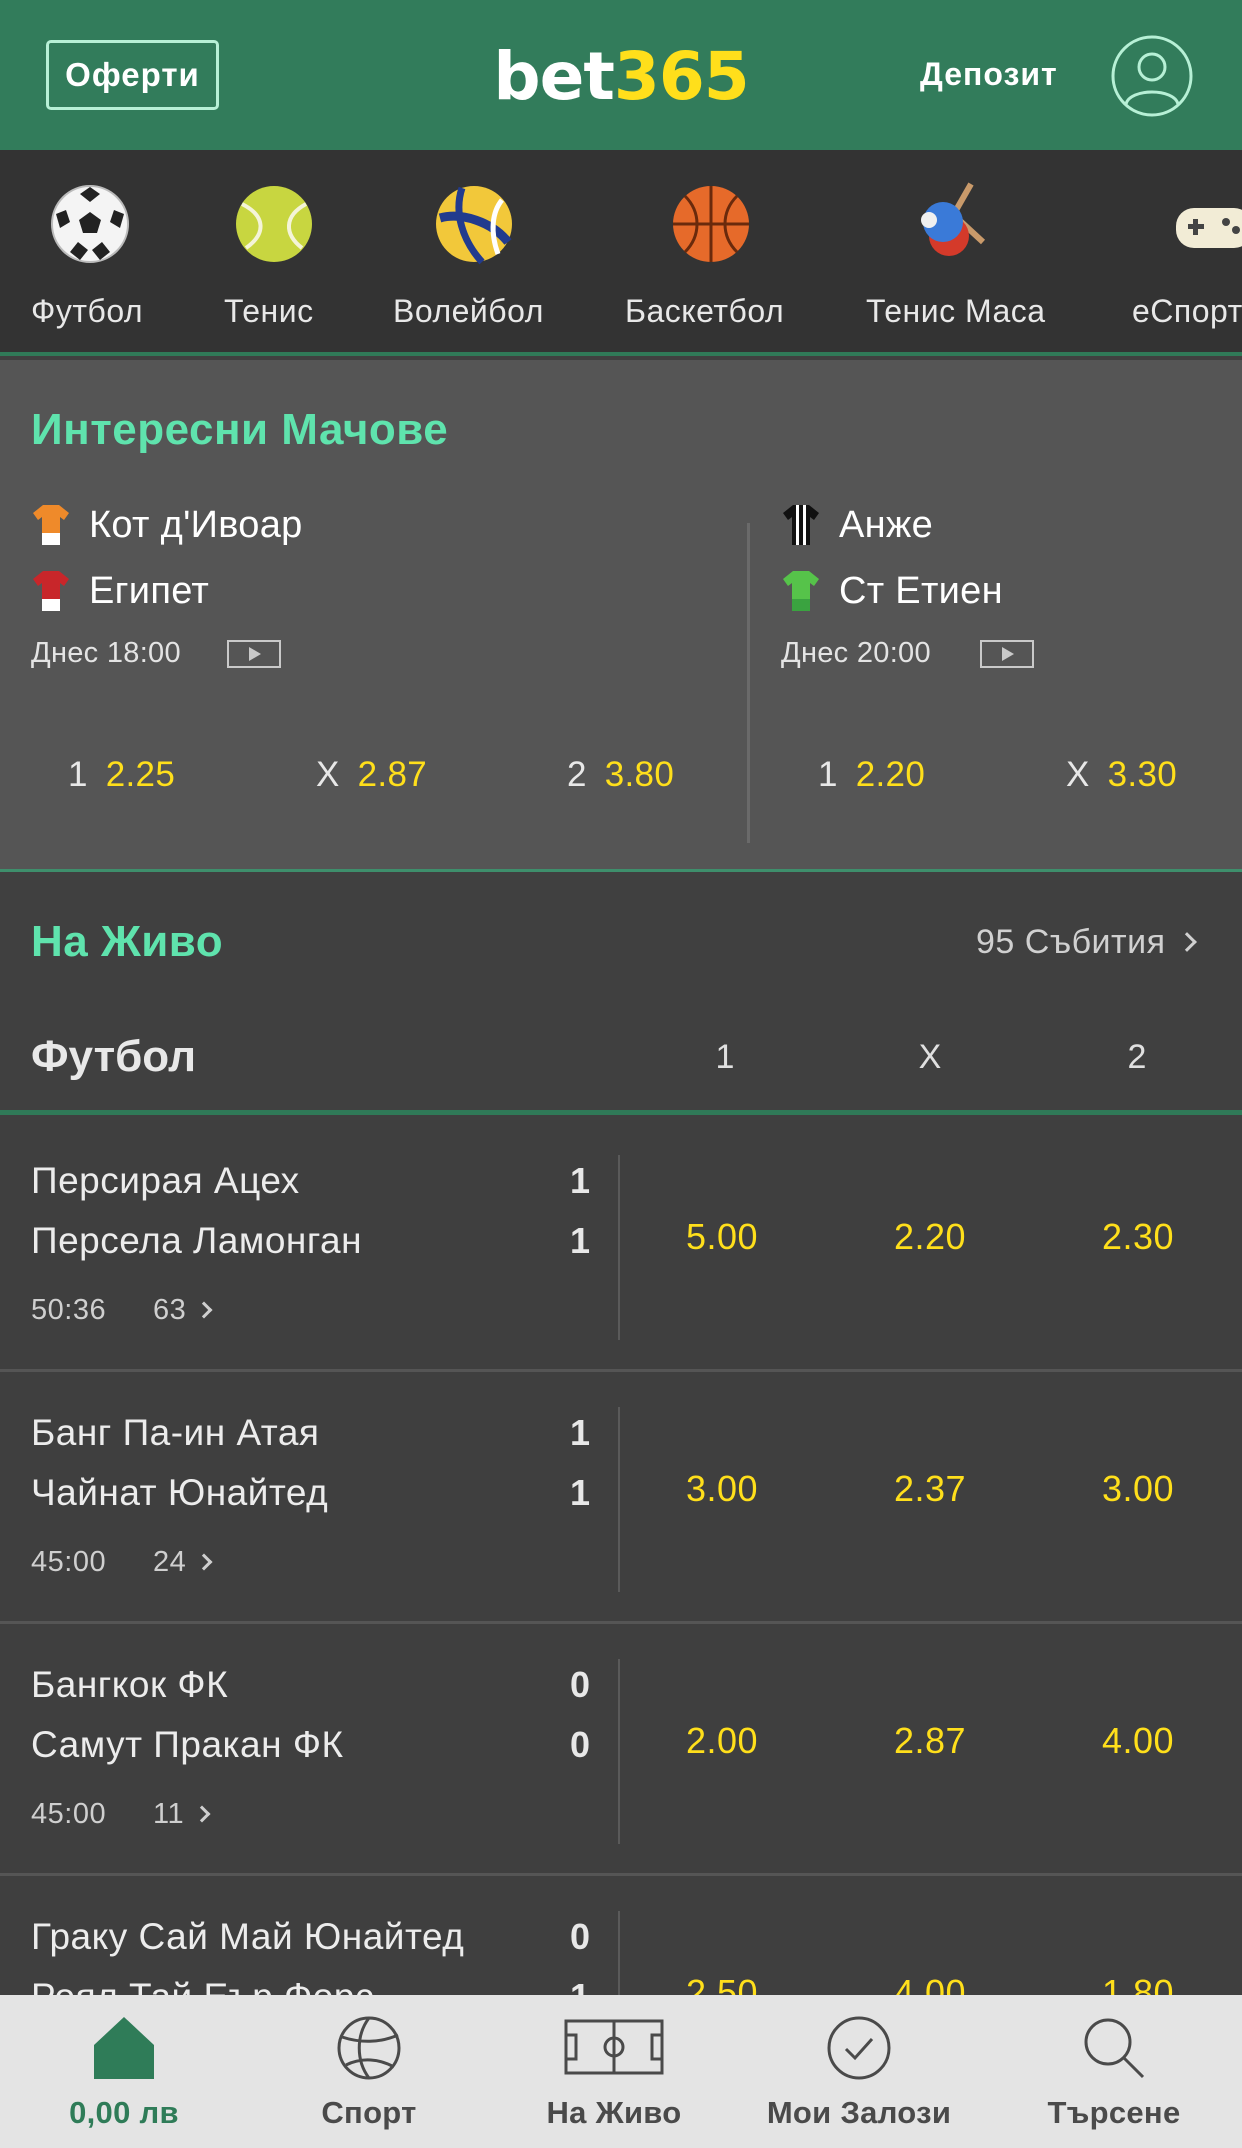 The width and height of the screenshot is (1242, 2148). What do you see at coordinates (196, 524) in the screenshot?
I see `team-name: Кот д'Ивоар` at bounding box center [196, 524].